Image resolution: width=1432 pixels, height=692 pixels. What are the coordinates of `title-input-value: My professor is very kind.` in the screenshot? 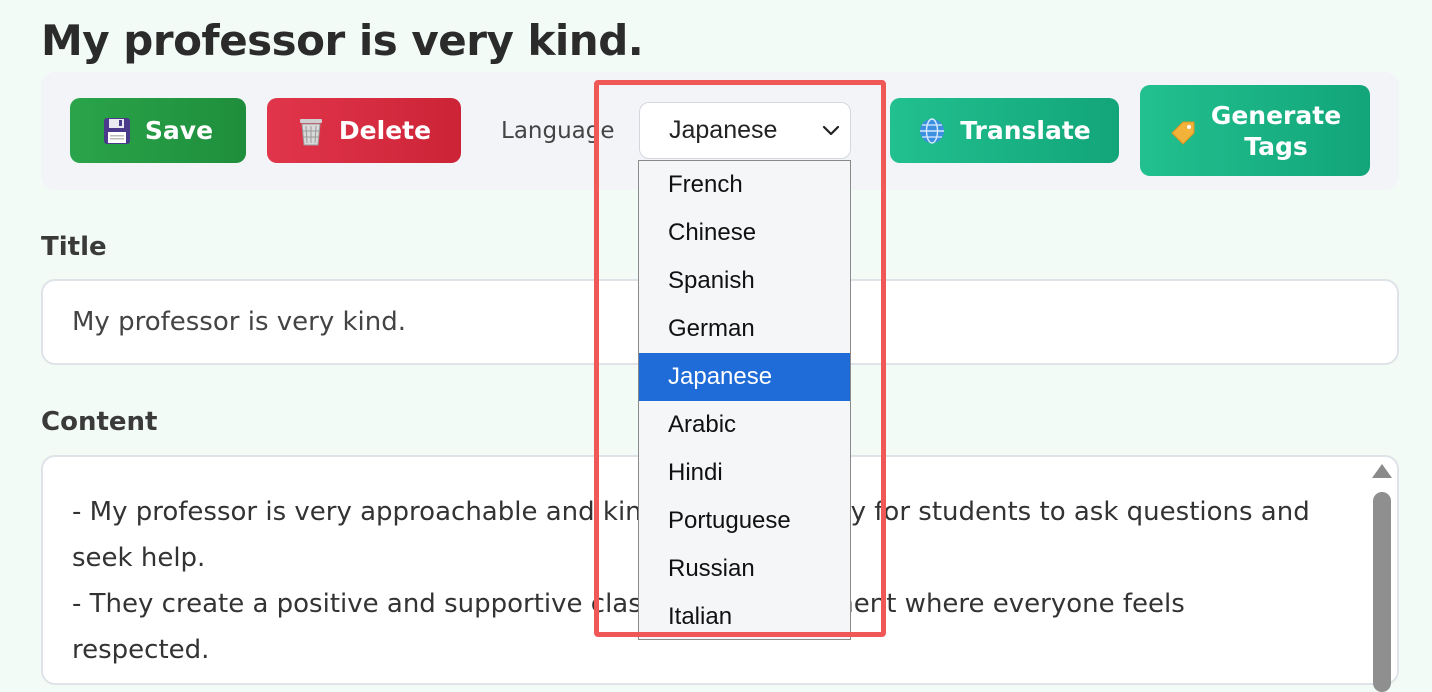 It's located at (239, 322).